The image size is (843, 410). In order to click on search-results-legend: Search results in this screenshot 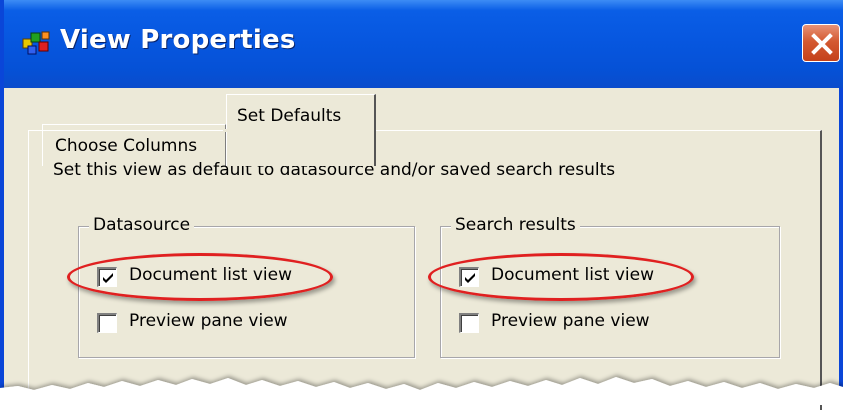, I will do `click(515, 225)`.